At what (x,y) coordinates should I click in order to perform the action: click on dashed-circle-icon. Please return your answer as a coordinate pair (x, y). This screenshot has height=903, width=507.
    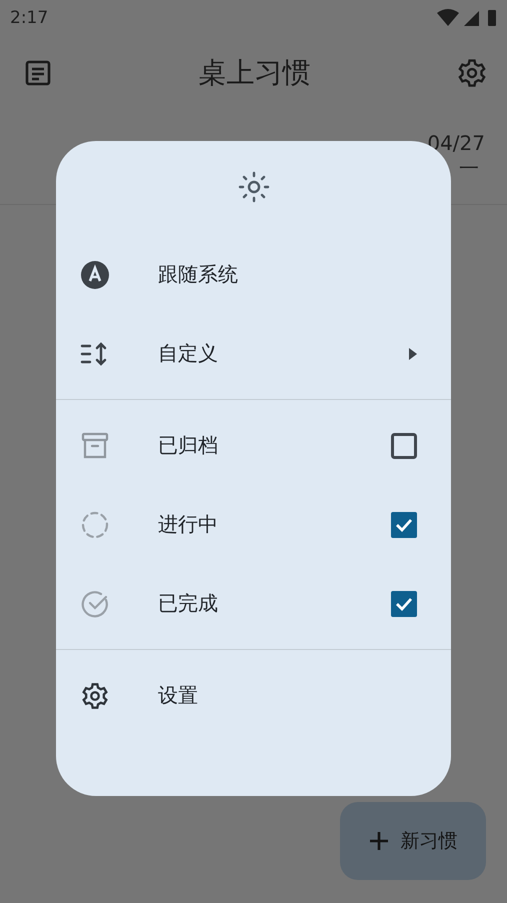
    Looking at the image, I should click on (95, 524).